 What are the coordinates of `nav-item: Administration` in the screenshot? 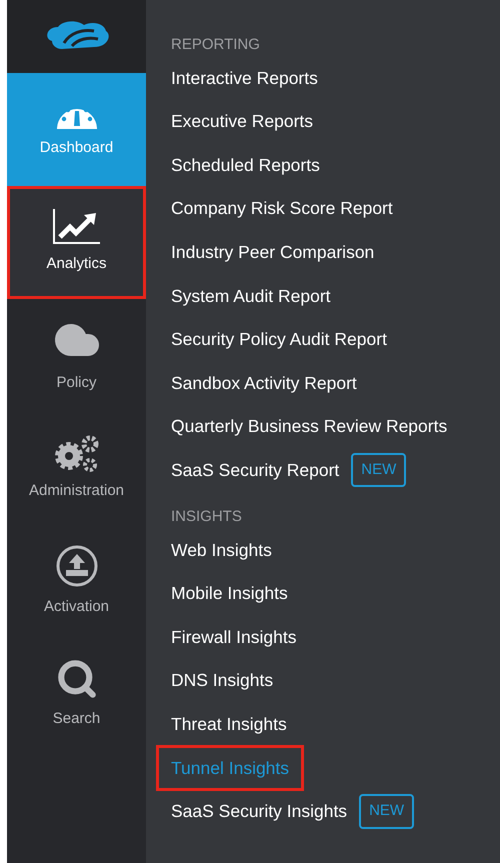 It's located at (76, 468).